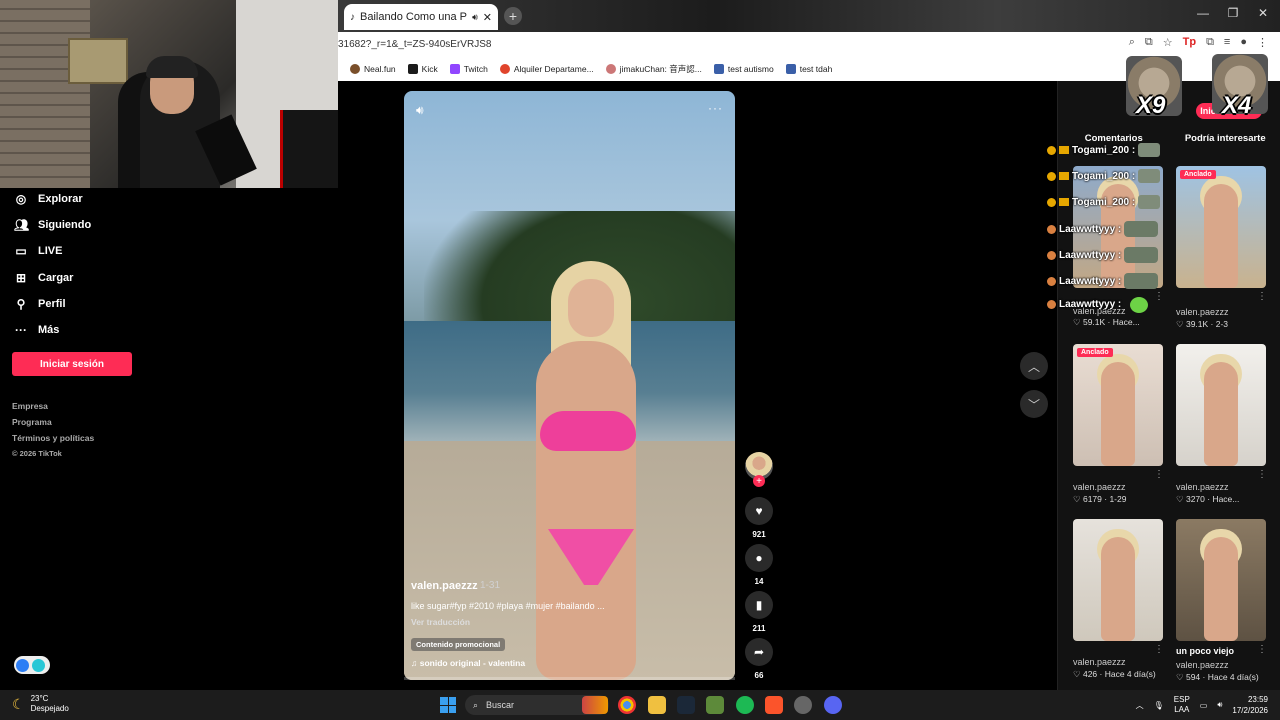 The width and height of the screenshot is (1280, 720). I want to click on minimize-button: —, so click(1203, 13).